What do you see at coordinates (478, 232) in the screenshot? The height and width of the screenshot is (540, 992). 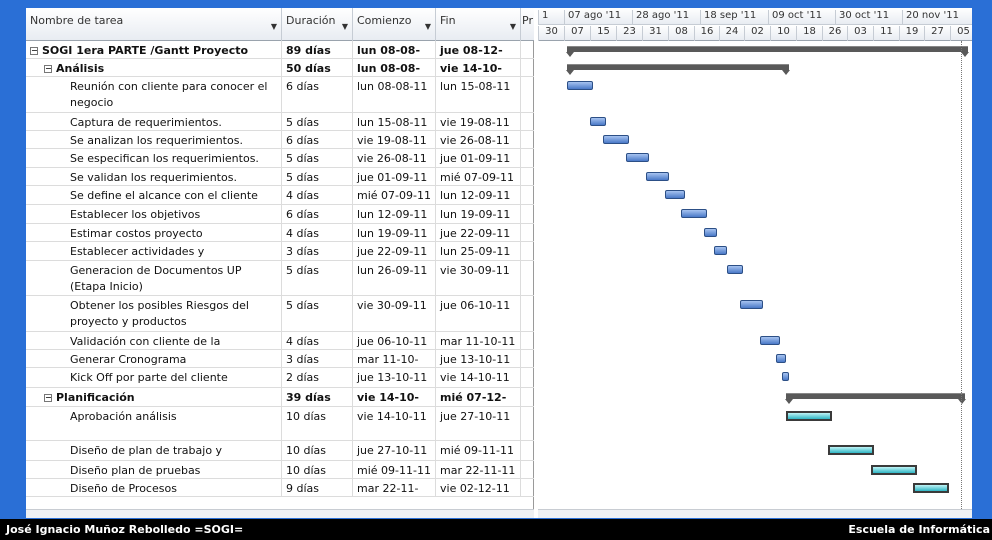 I see `task-end-cell: jue 22-09-11` at bounding box center [478, 232].